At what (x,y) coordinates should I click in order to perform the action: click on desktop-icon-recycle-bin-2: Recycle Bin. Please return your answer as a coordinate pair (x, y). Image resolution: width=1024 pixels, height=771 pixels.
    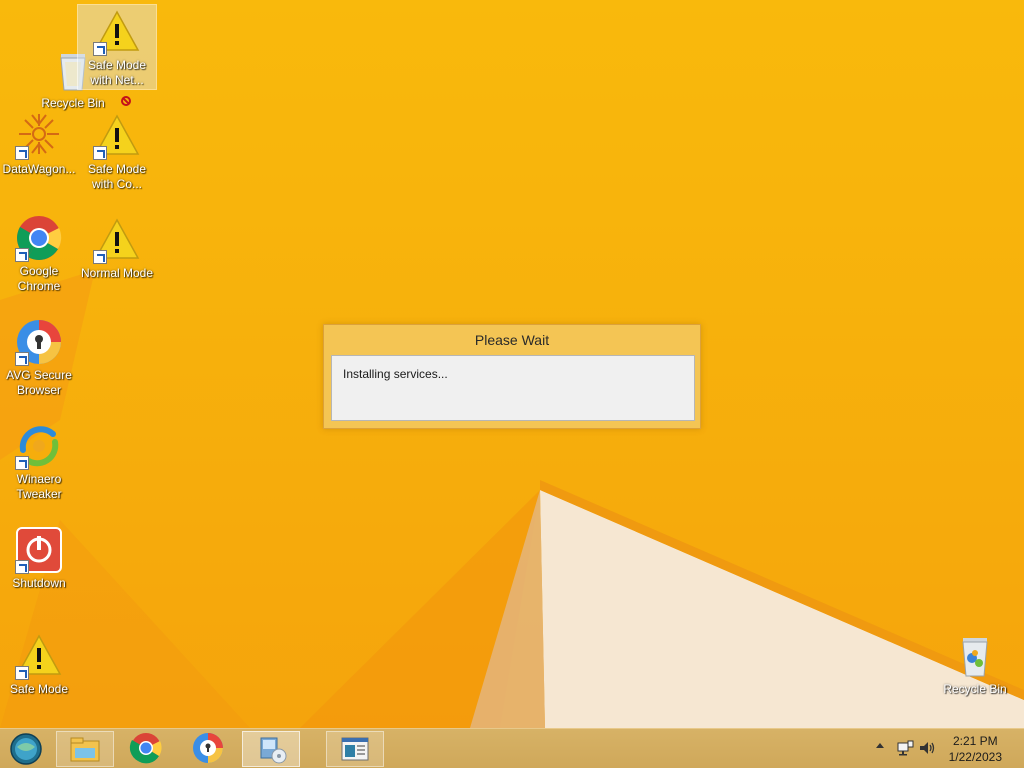
    Looking at the image, I should click on (975, 664).